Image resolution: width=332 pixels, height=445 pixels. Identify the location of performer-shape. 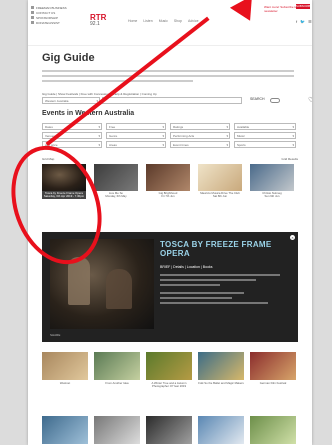
(119, 289).